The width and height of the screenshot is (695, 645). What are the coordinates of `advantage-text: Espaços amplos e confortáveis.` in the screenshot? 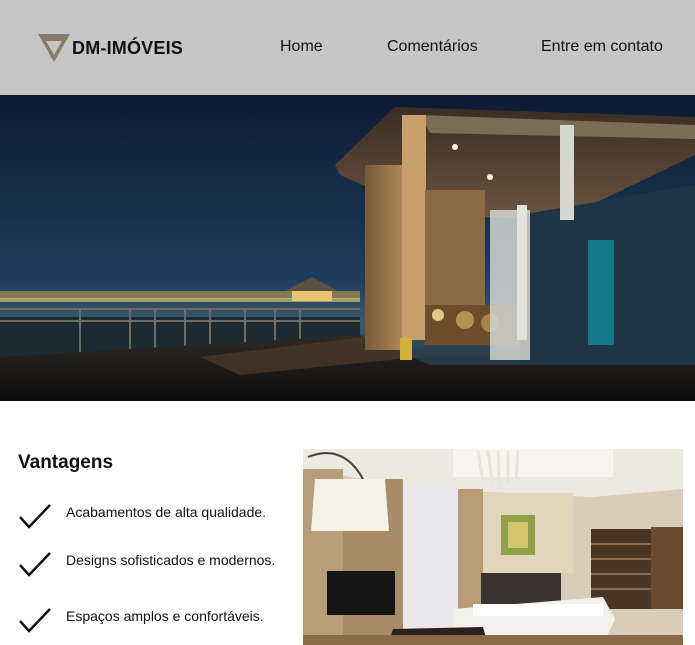 It's located at (165, 616).